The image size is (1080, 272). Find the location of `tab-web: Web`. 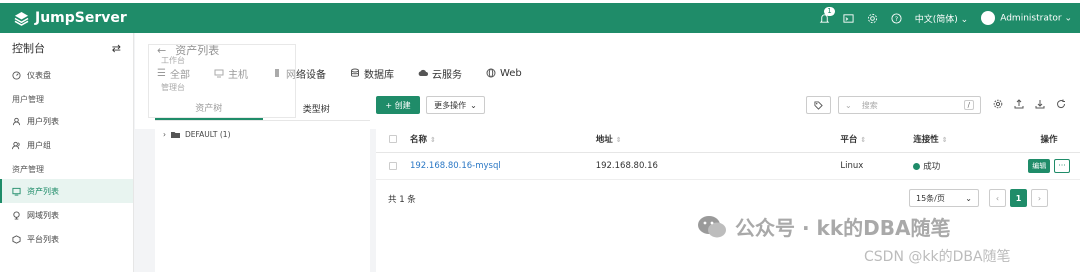

tab-web: Web is located at coordinates (504, 73).